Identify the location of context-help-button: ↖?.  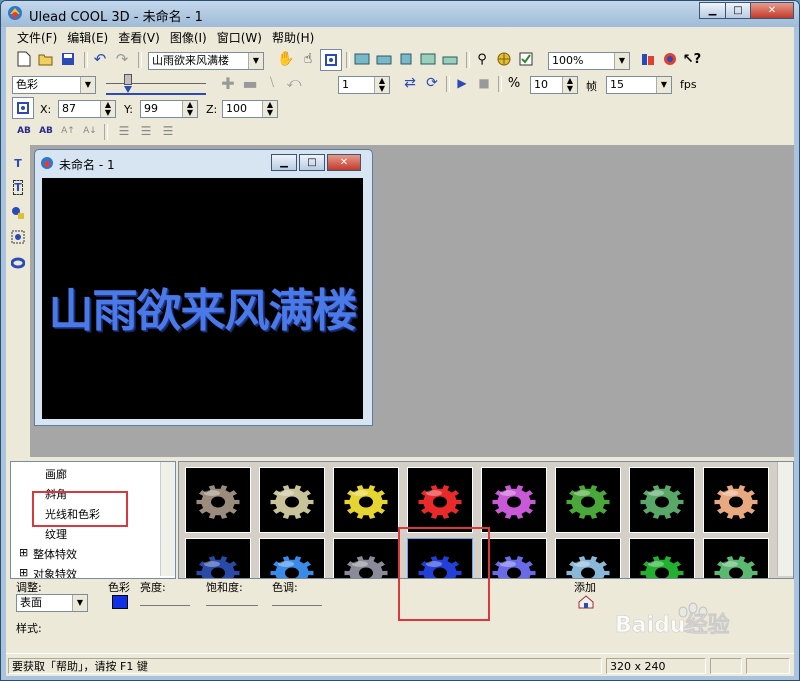
(692, 59).